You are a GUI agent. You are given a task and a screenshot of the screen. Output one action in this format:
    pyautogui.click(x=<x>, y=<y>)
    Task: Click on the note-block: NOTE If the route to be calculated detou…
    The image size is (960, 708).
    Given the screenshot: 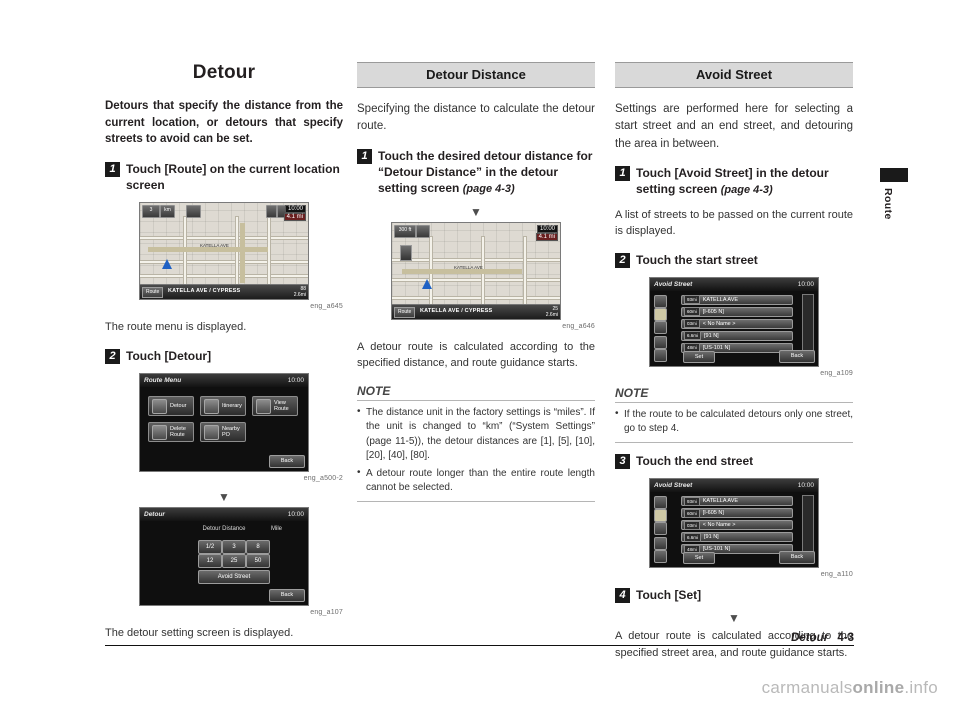 What is the action you would take?
    pyautogui.click(x=734, y=414)
    